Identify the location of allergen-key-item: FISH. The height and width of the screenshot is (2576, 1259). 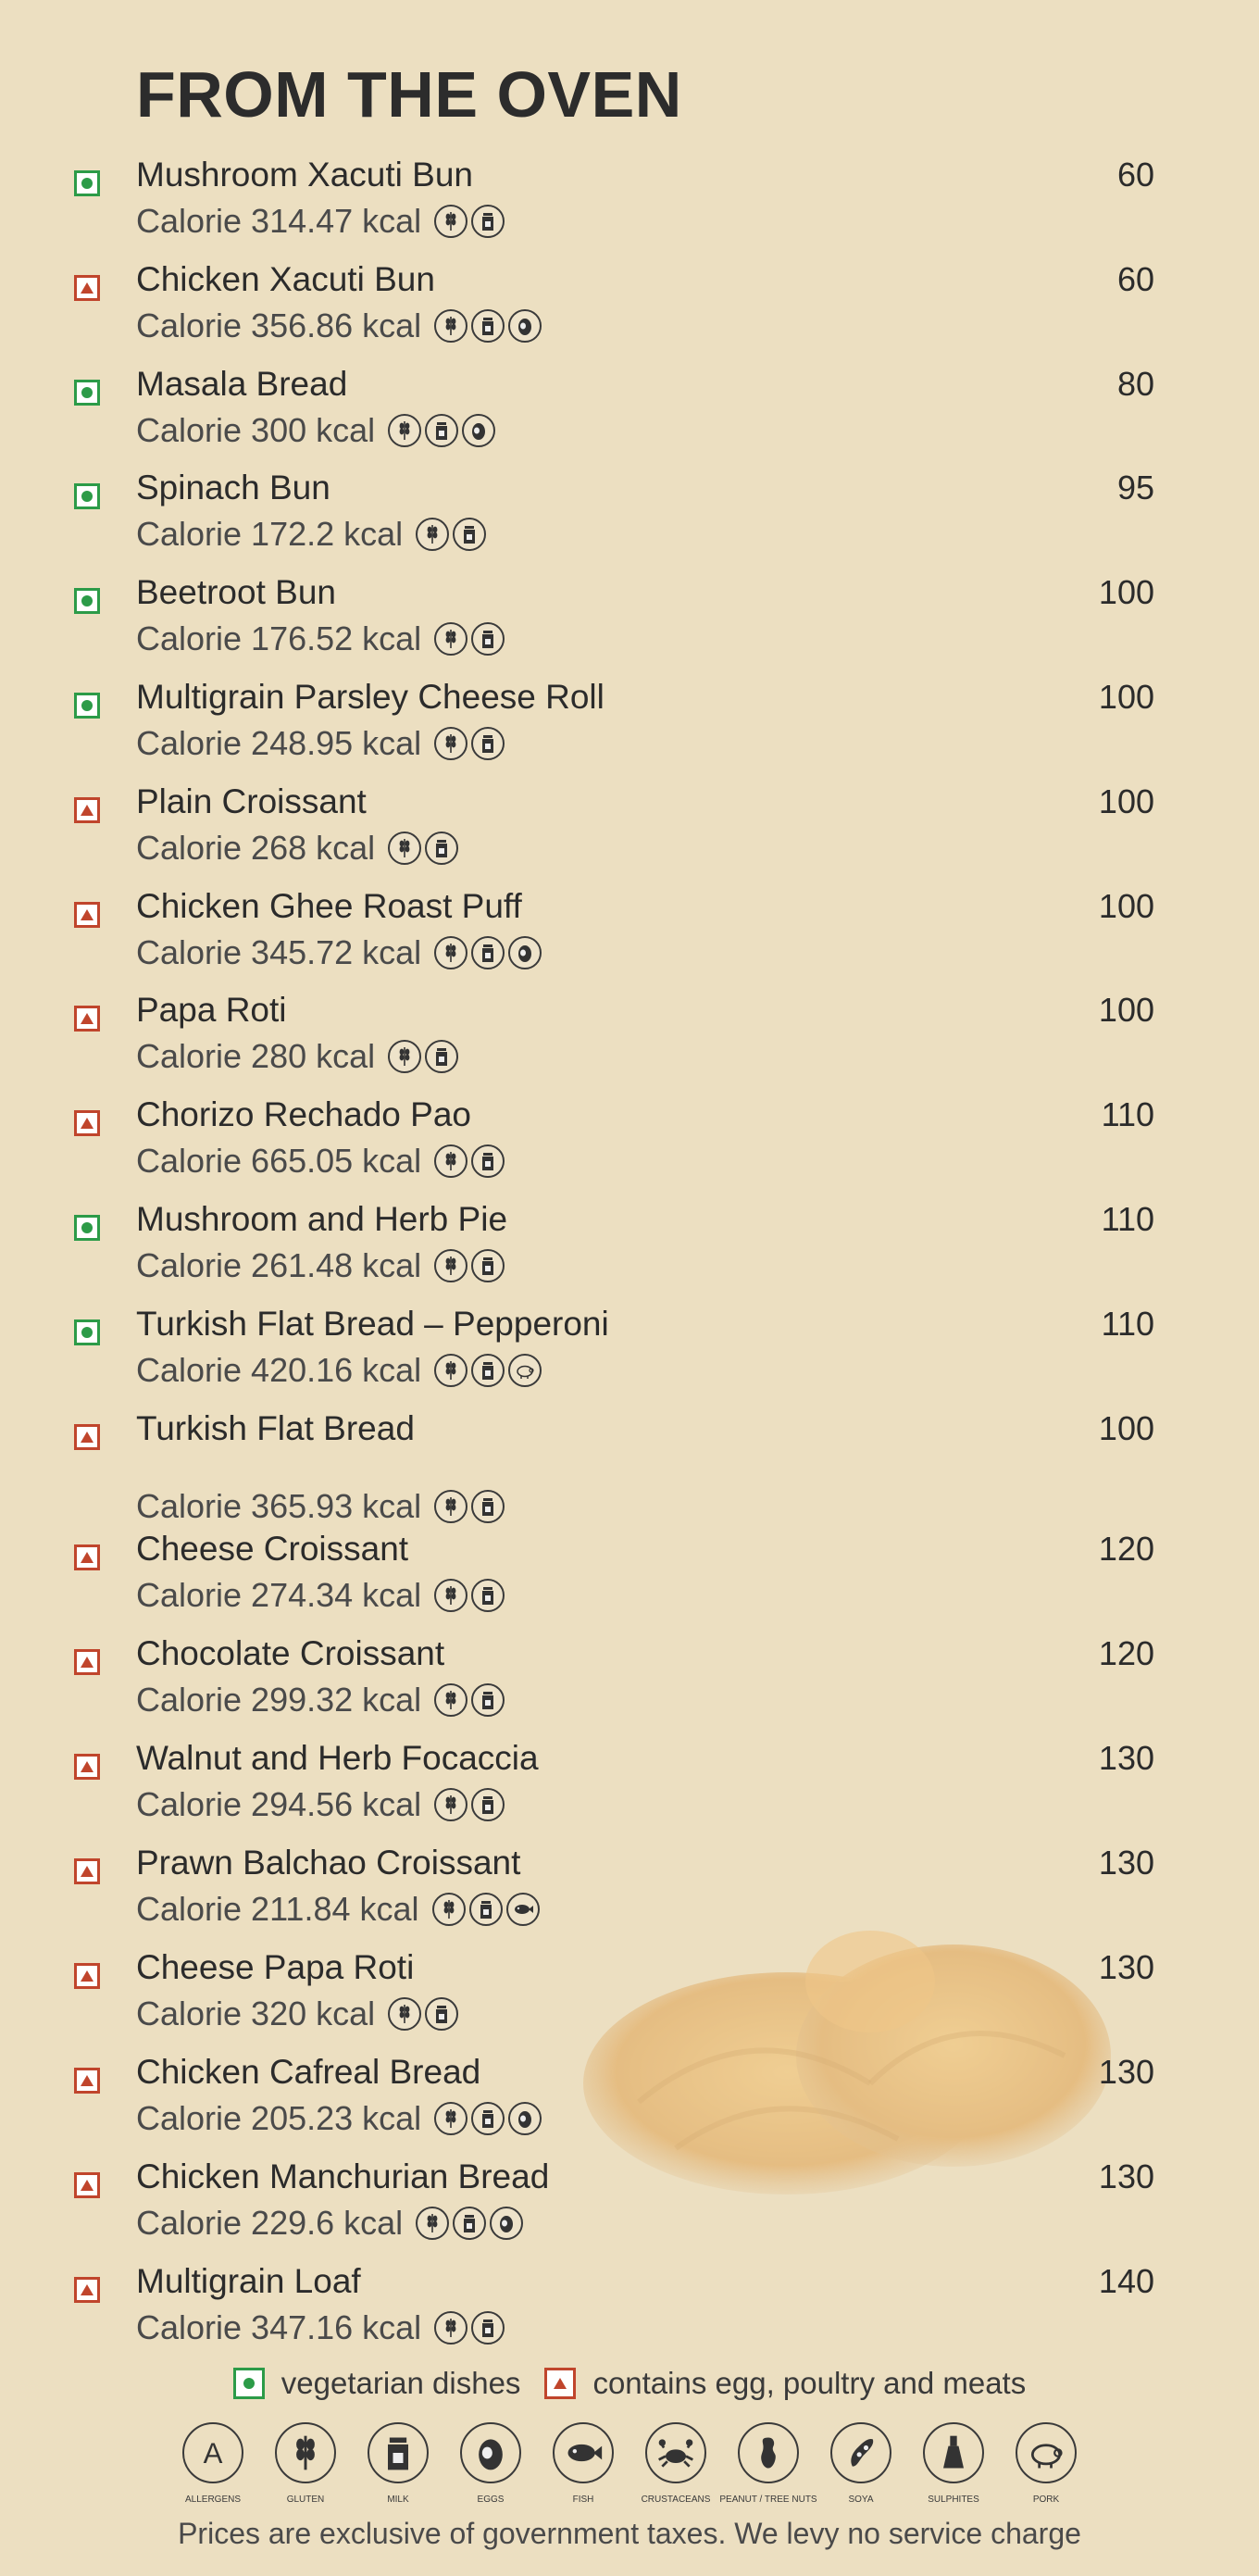
(583, 2463).